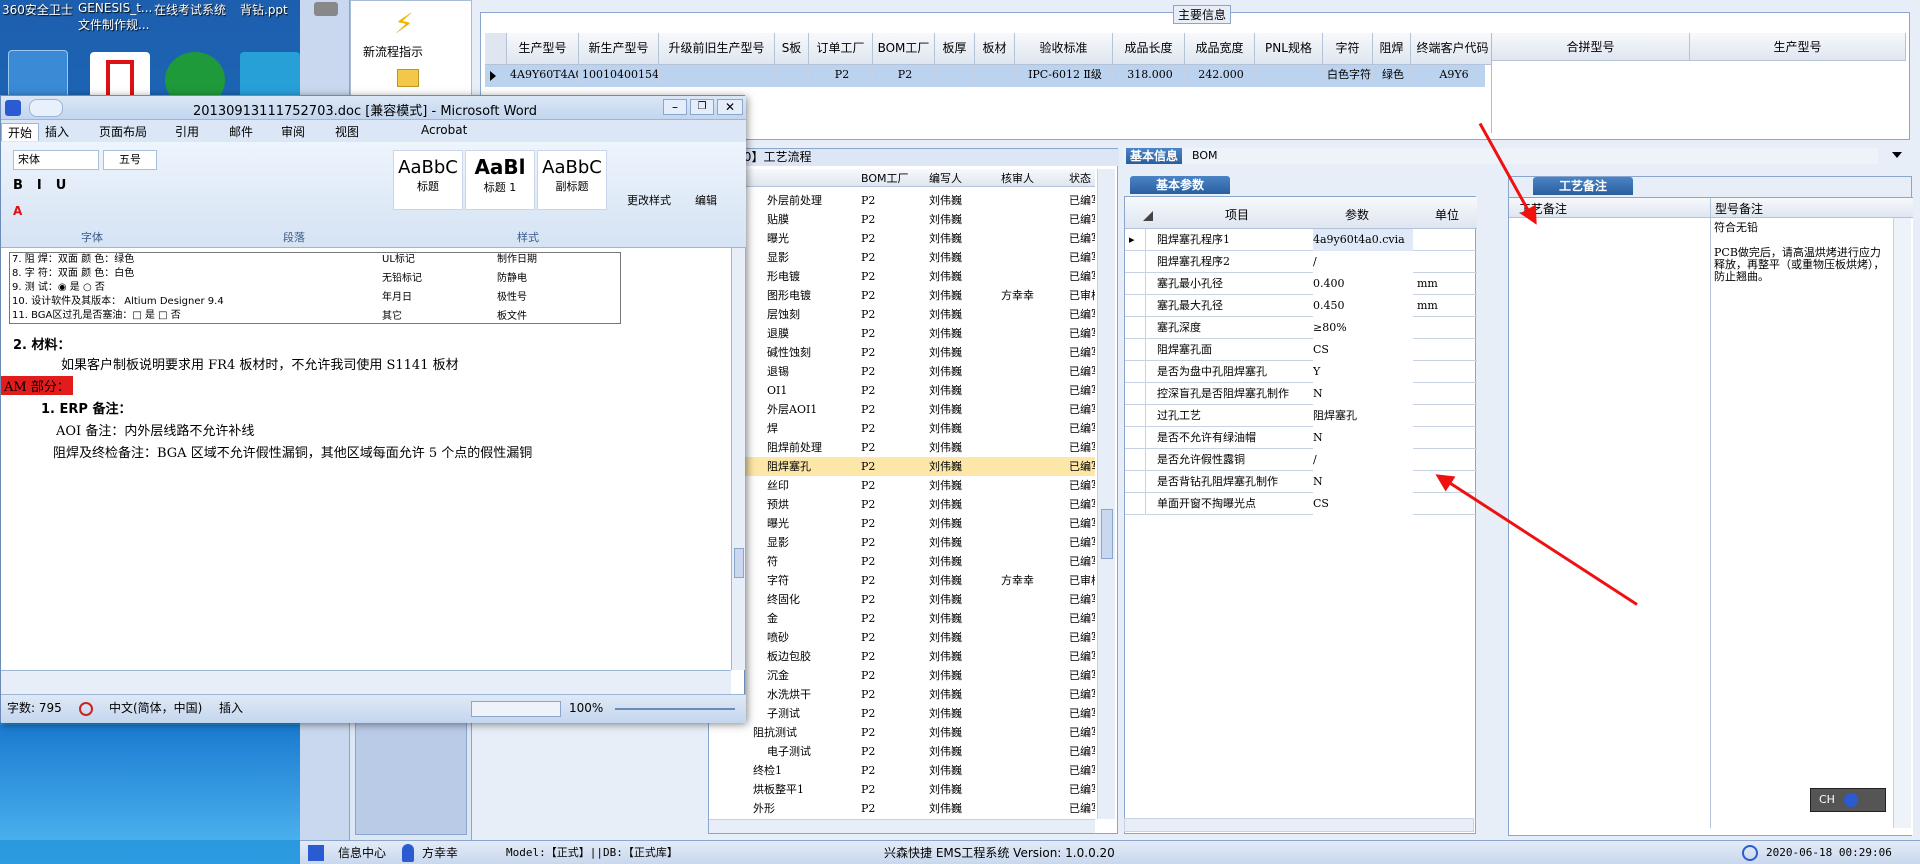 Image resolution: width=1920 pixels, height=864 pixels. What do you see at coordinates (717, 49) in the screenshot?
I see `main-info-col-header: 升级前旧生产型号` at bounding box center [717, 49].